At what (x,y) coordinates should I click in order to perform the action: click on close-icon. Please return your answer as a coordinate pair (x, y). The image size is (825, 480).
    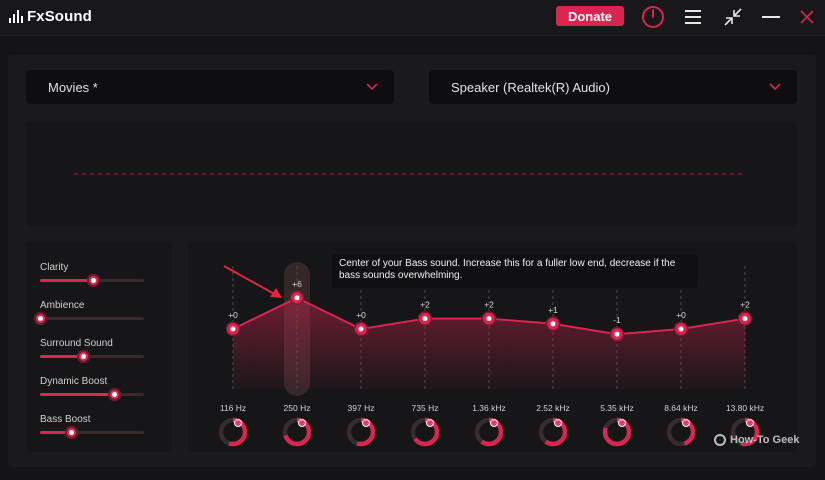
    Looking at the image, I should click on (807, 17).